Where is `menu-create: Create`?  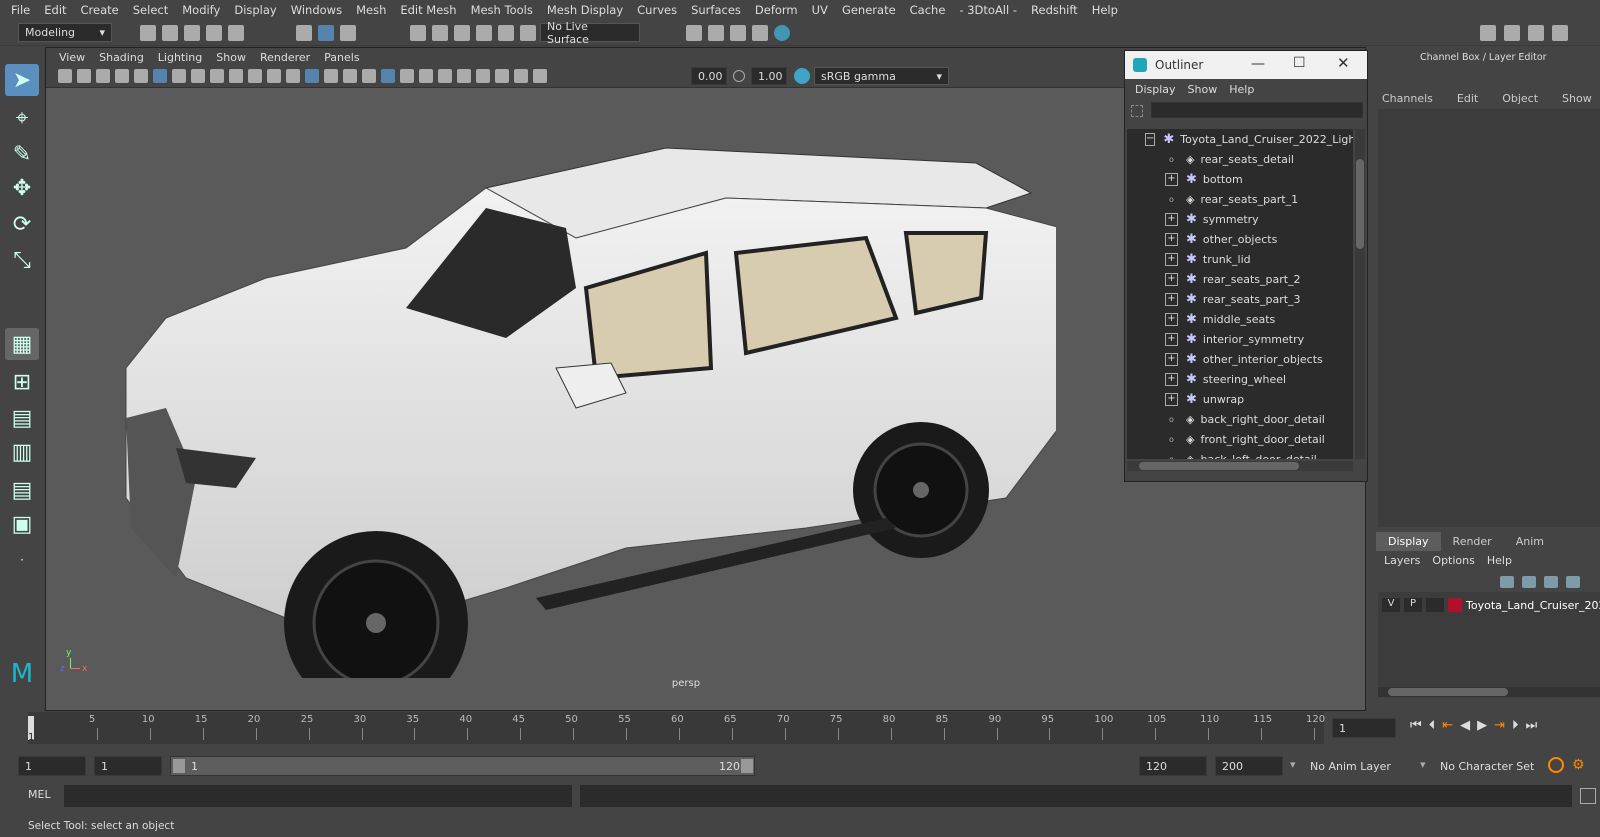
menu-create: Create is located at coordinates (100, 10).